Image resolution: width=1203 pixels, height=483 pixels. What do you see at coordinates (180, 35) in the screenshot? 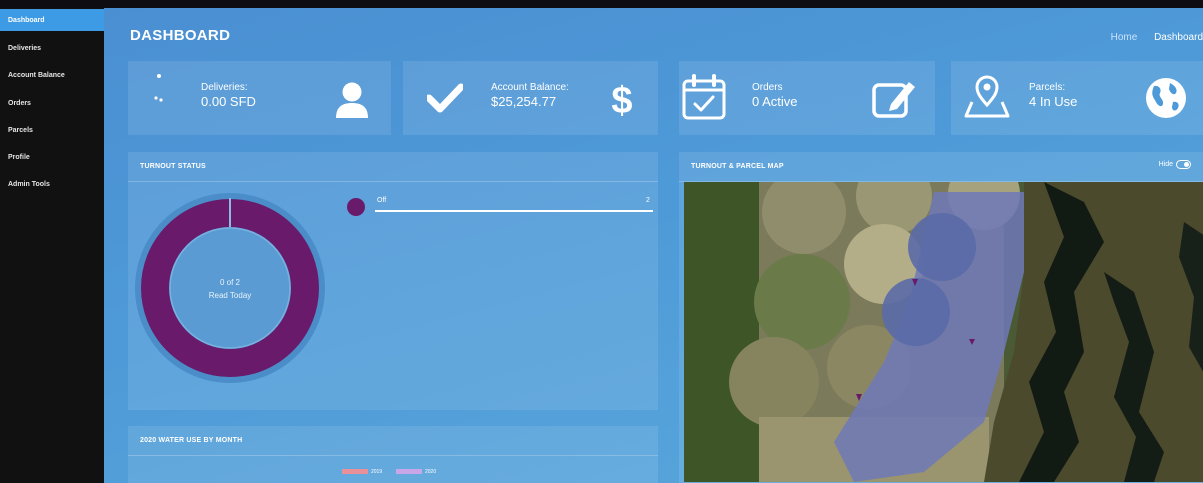
I see `page-title: DASHBOARD` at bounding box center [180, 35].